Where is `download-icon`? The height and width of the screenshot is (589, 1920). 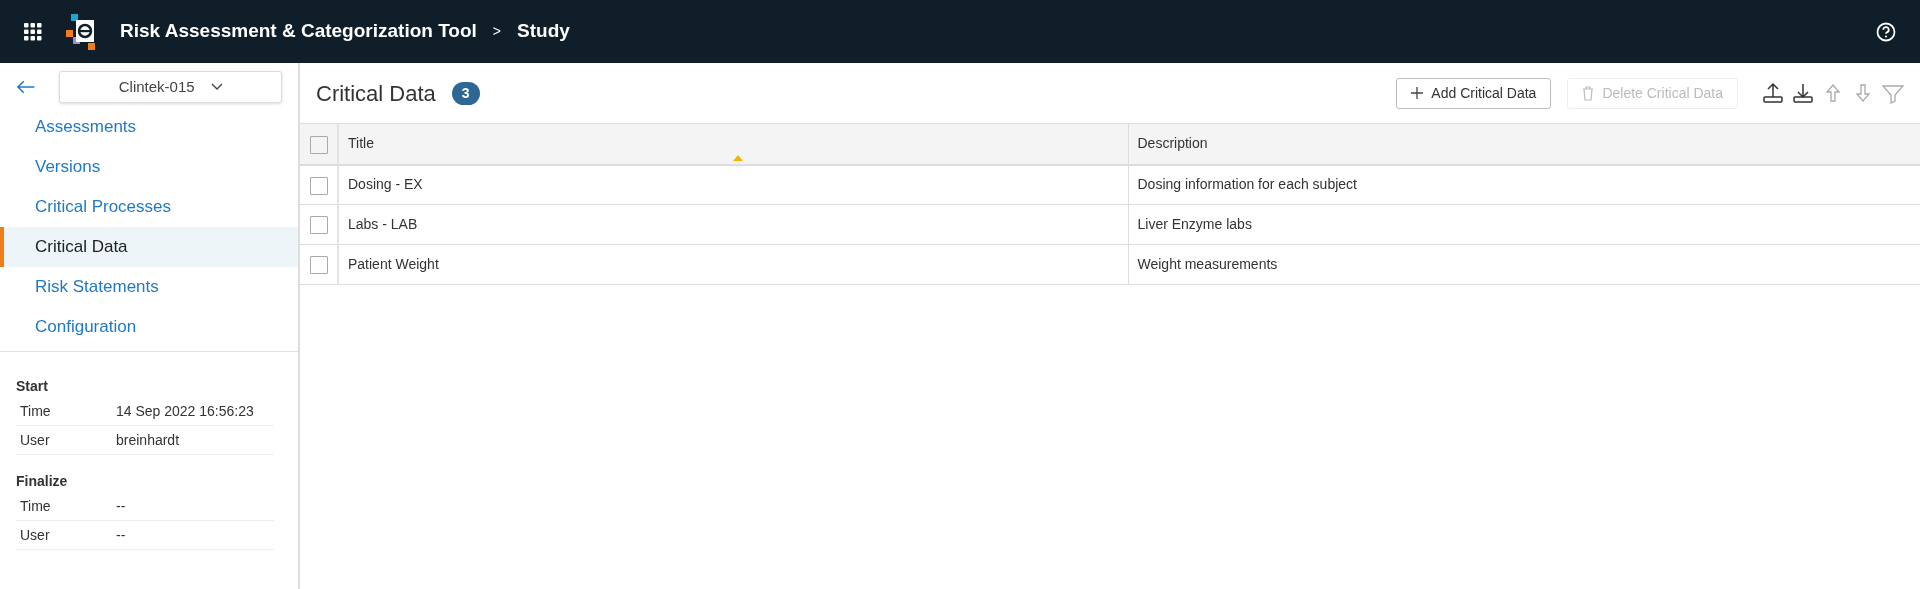 download-icon is located at coordinates (1803, 93).